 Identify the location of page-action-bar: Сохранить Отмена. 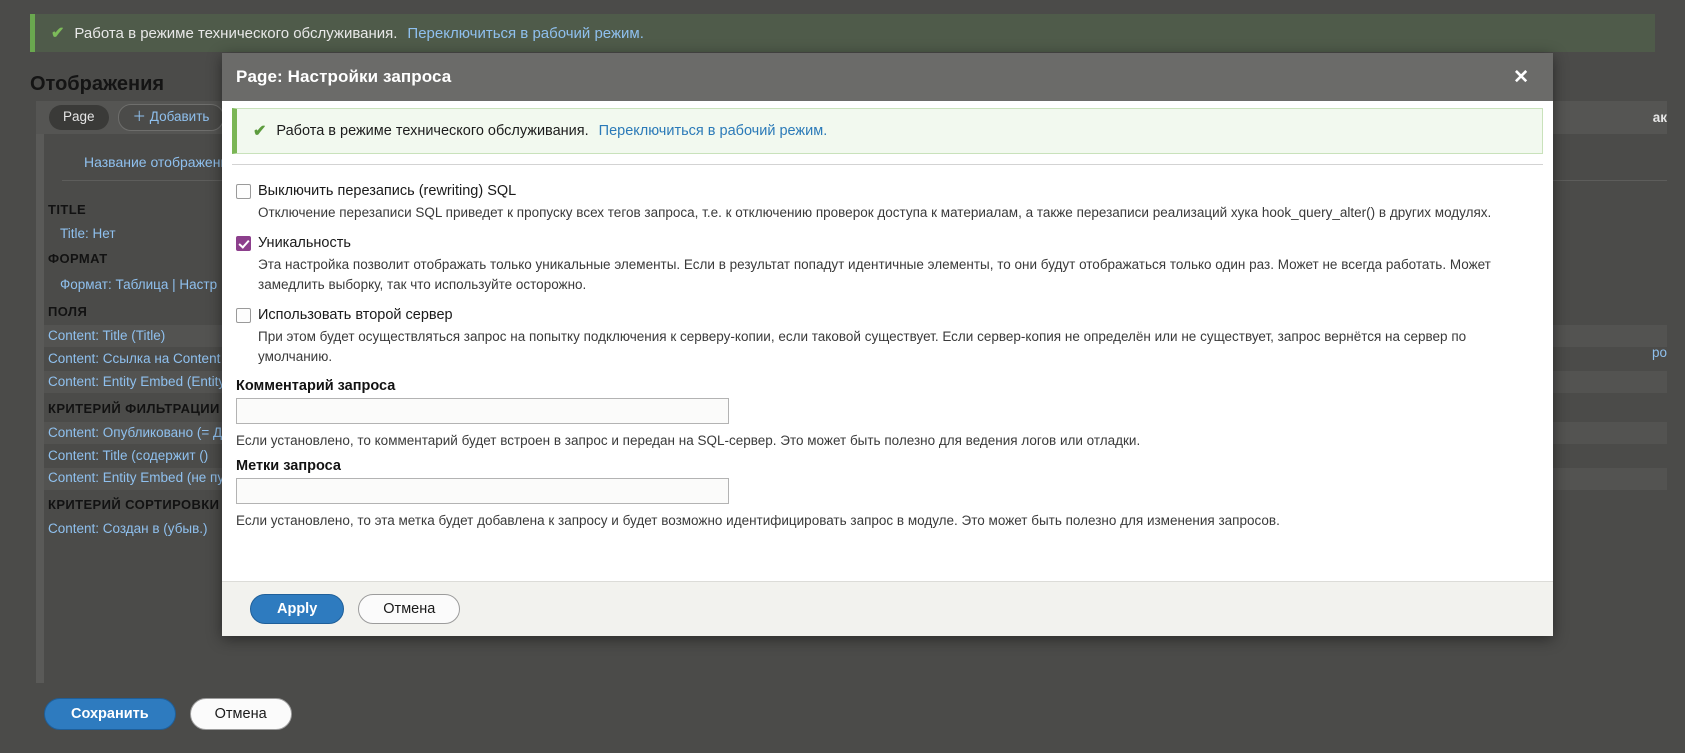
(851, 714).